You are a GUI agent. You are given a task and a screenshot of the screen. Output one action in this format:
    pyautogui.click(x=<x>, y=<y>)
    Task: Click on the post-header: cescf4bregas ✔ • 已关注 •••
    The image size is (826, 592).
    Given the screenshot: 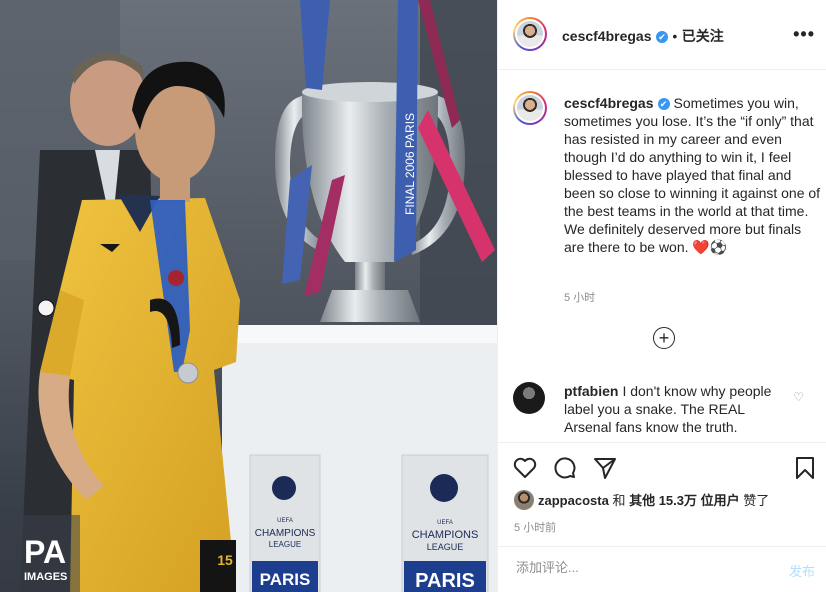 What is the action you would take?
    pyautogui.click(x=662, y=35)
    